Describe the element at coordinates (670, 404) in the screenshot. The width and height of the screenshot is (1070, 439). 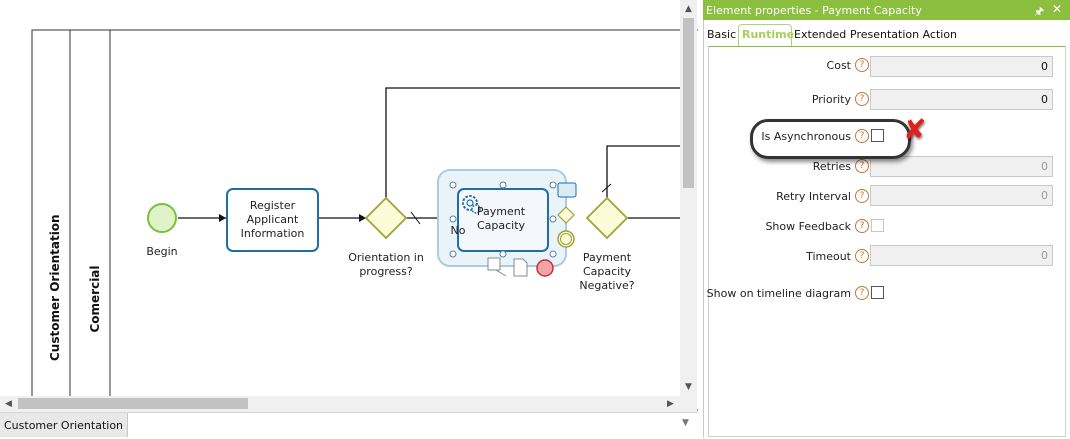
I see `scroll-right-icon: ▶` at that location.